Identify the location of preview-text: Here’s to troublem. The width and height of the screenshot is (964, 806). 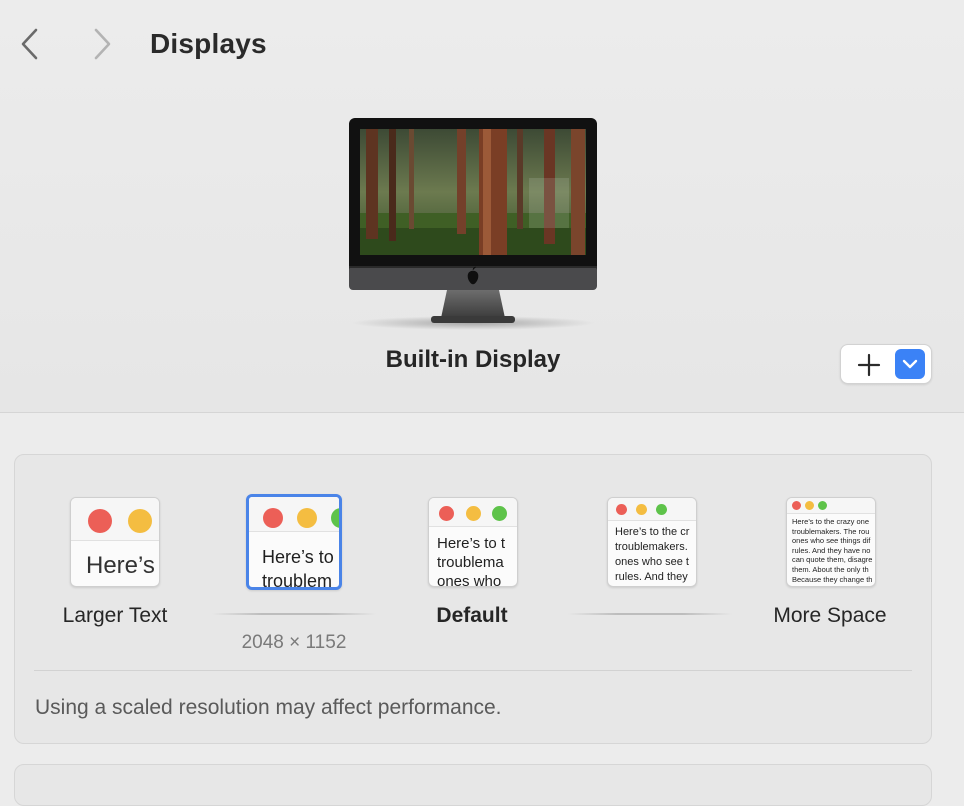
(298, 568).